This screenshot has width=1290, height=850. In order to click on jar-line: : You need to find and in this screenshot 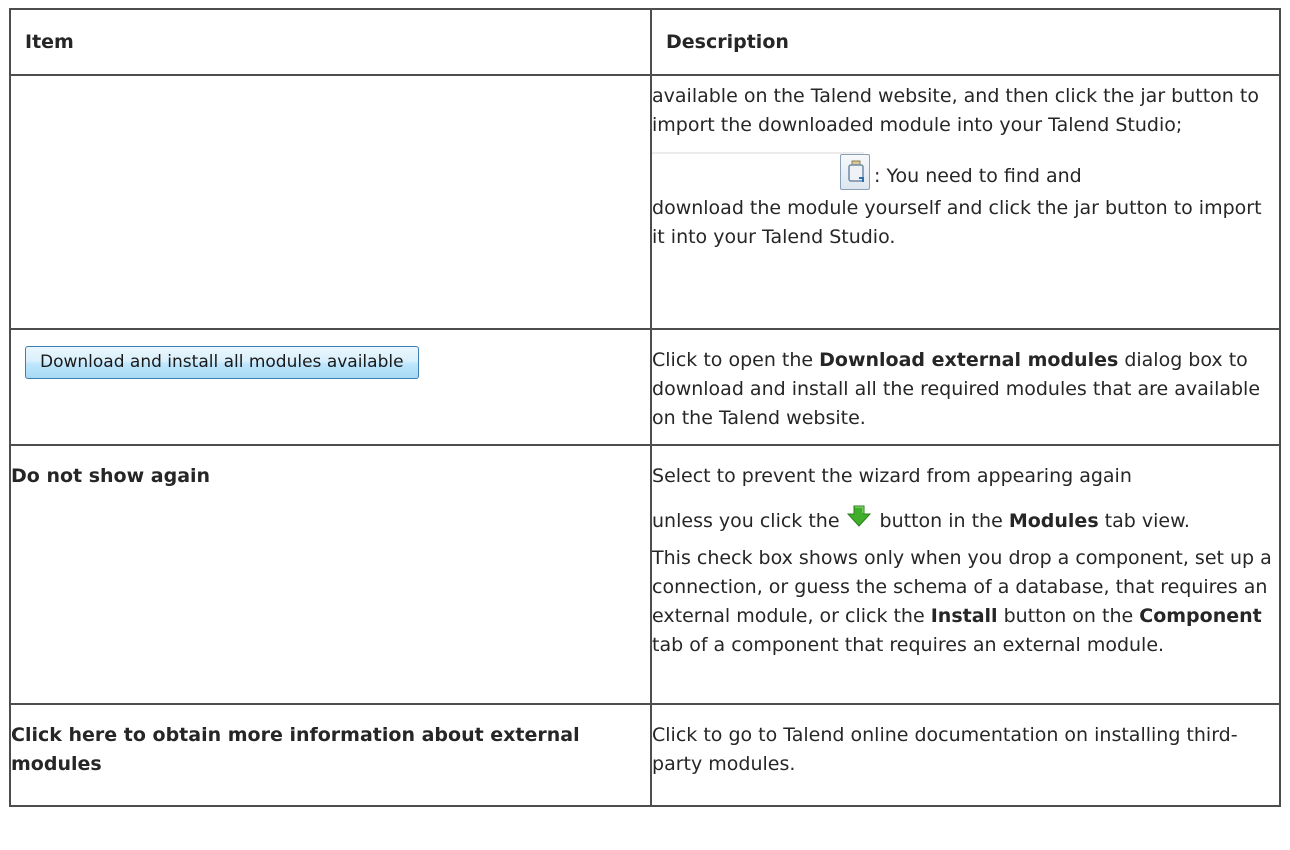, I will do `click(965, 174)`.